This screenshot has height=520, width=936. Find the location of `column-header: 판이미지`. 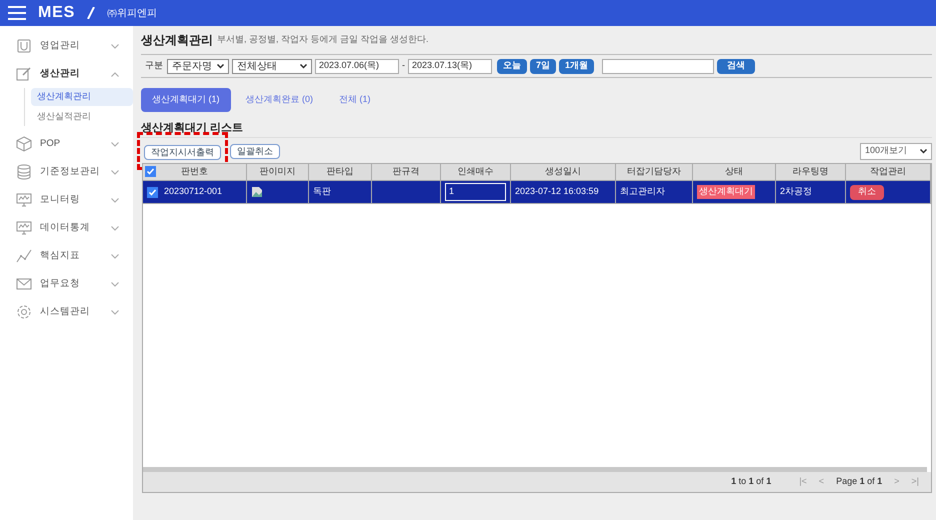

column-header: 판이미지 is located at coordinates (278, 171).